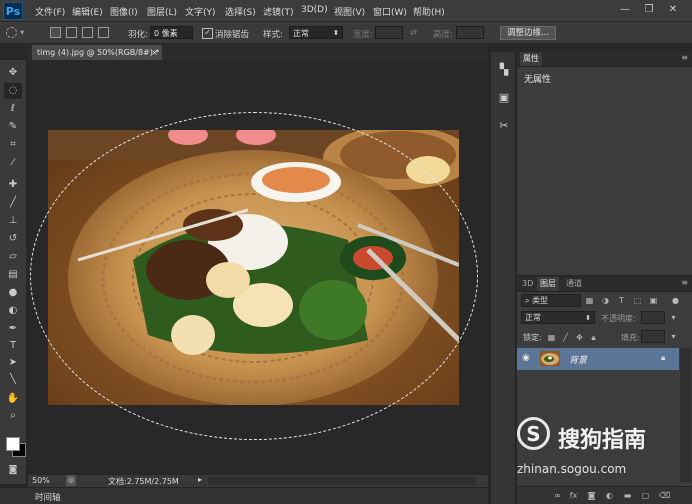  I want to click on layer-style-icon: fx, so click(573, 495).